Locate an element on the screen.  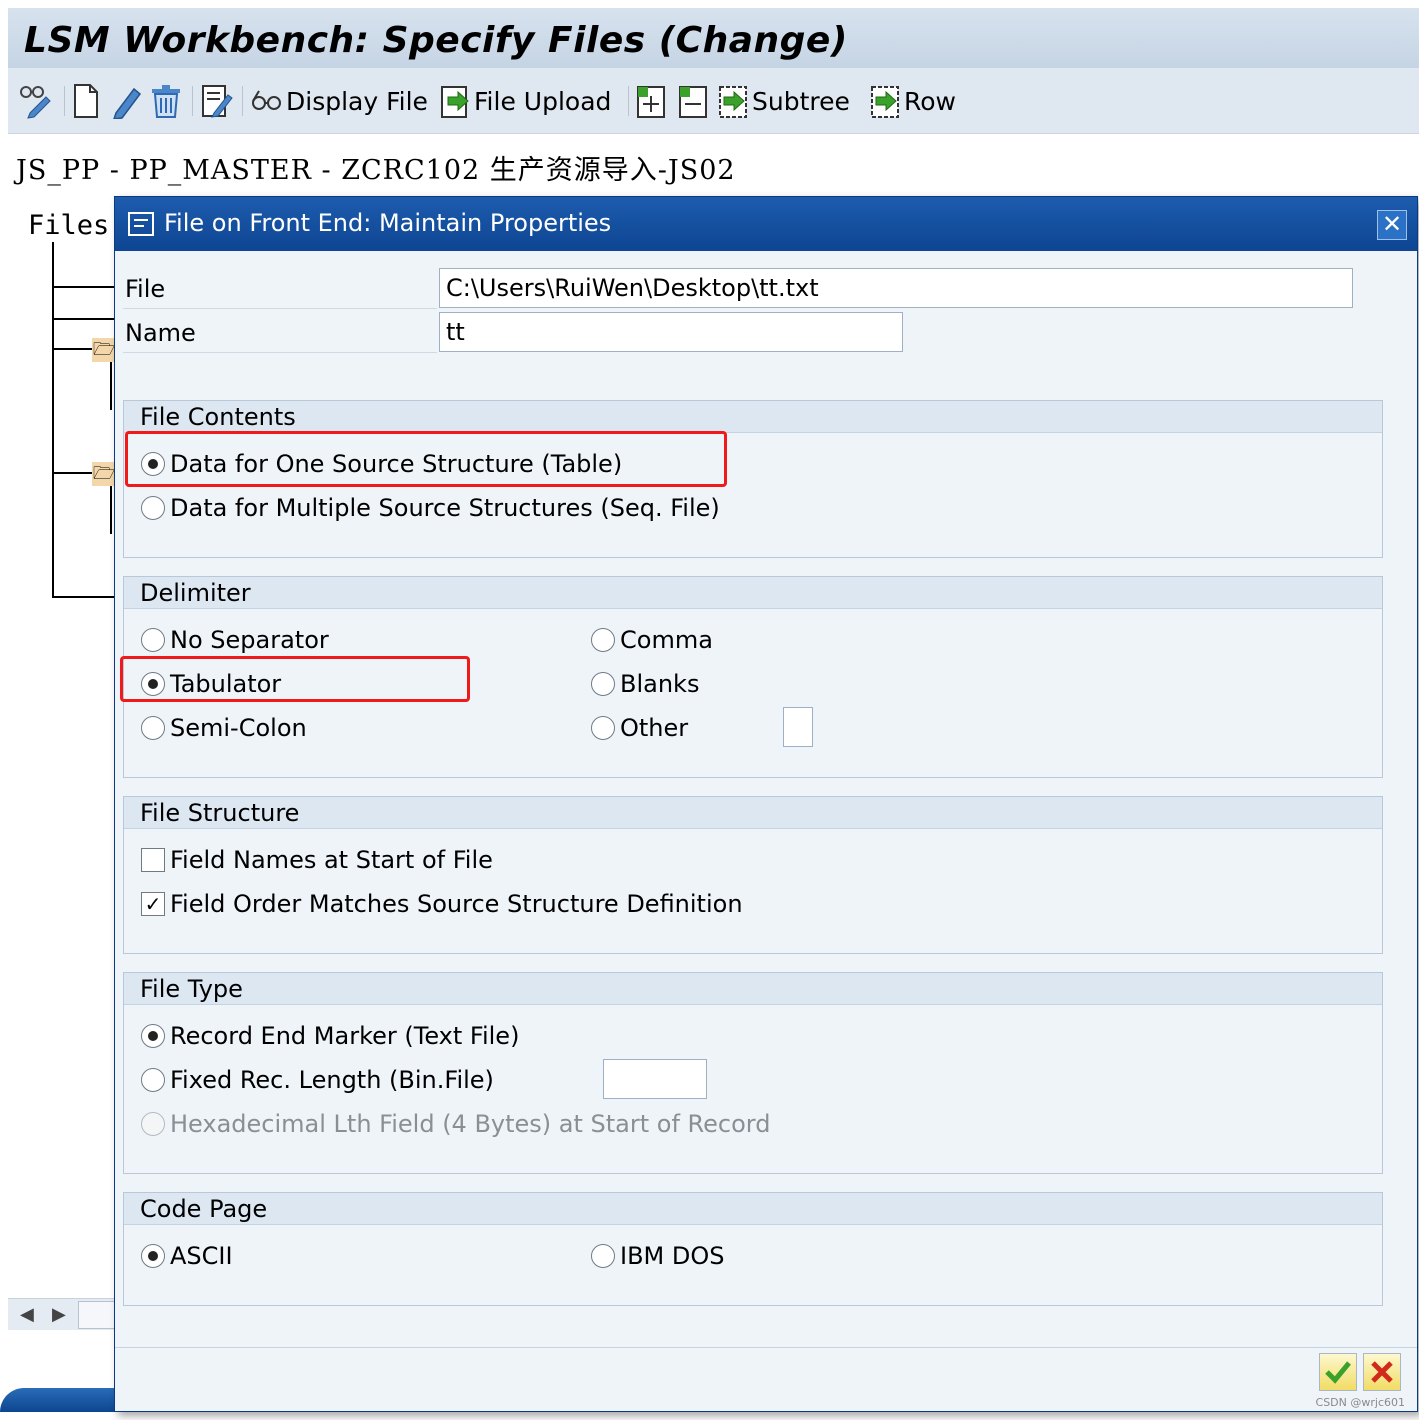
pencil-icon is located at coordinates (127, 103).